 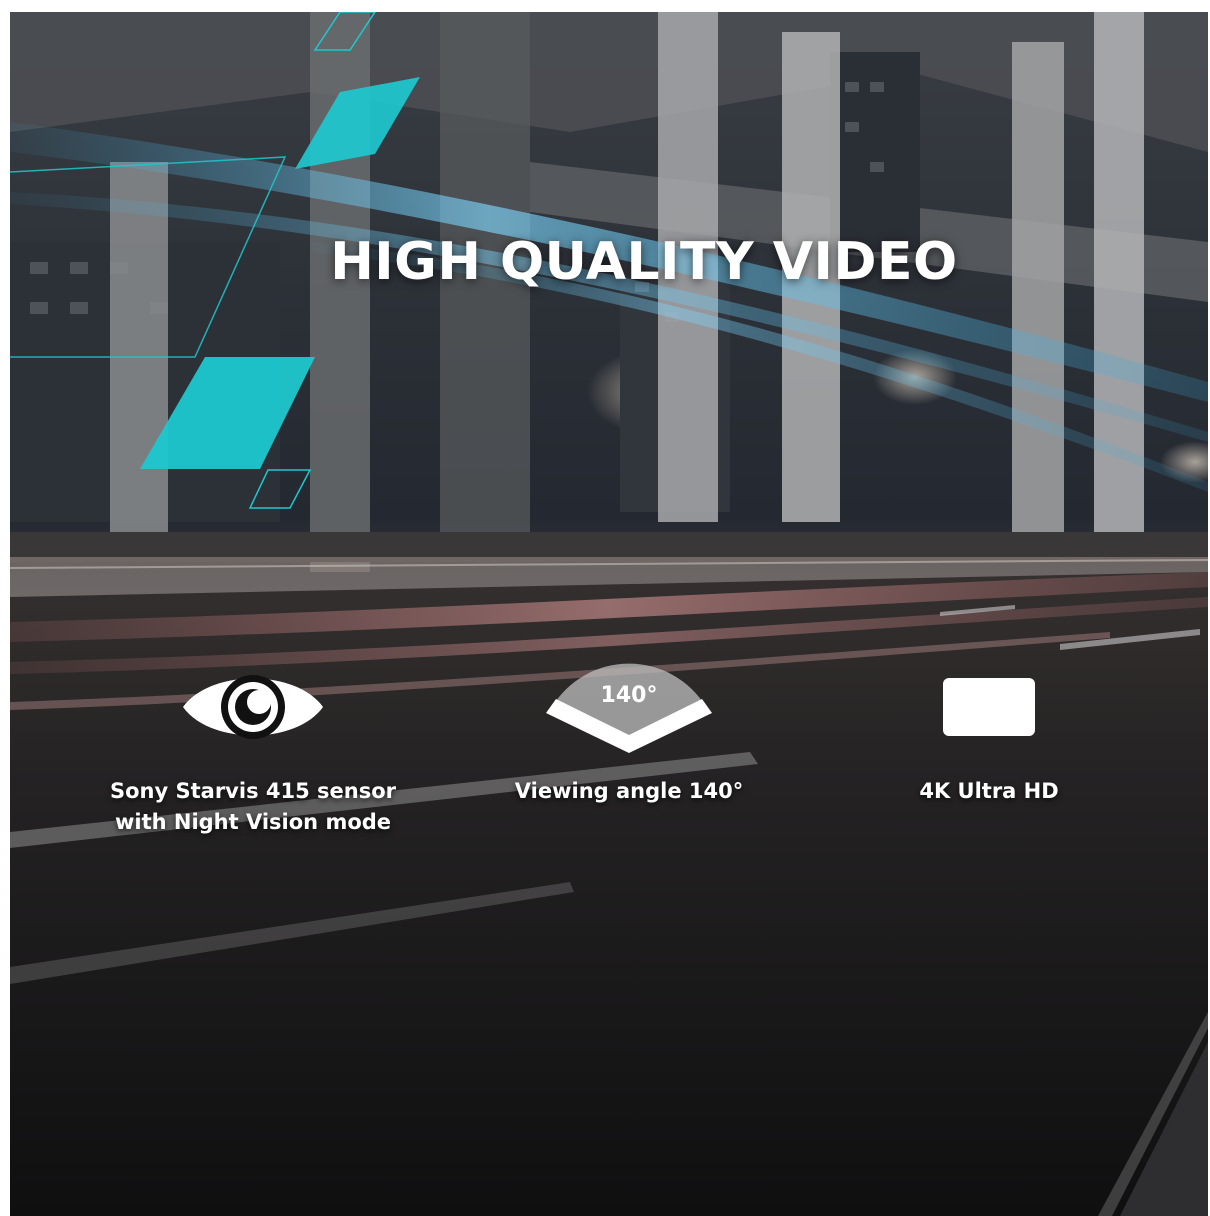 I want to click on starvis-4k-badge: STARVIS 4K, so click(x=989, y=707).